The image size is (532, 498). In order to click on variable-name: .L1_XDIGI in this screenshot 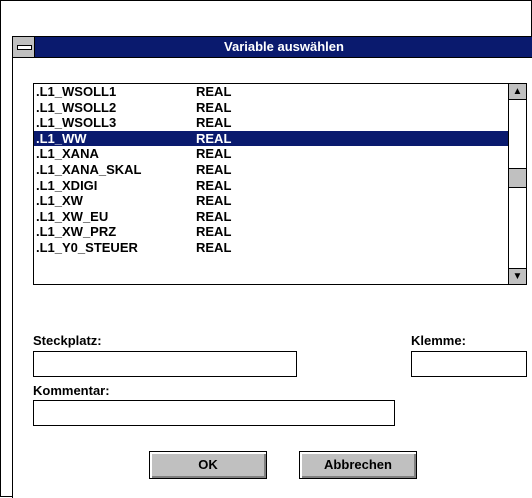, I will do `click(67, 185)`.